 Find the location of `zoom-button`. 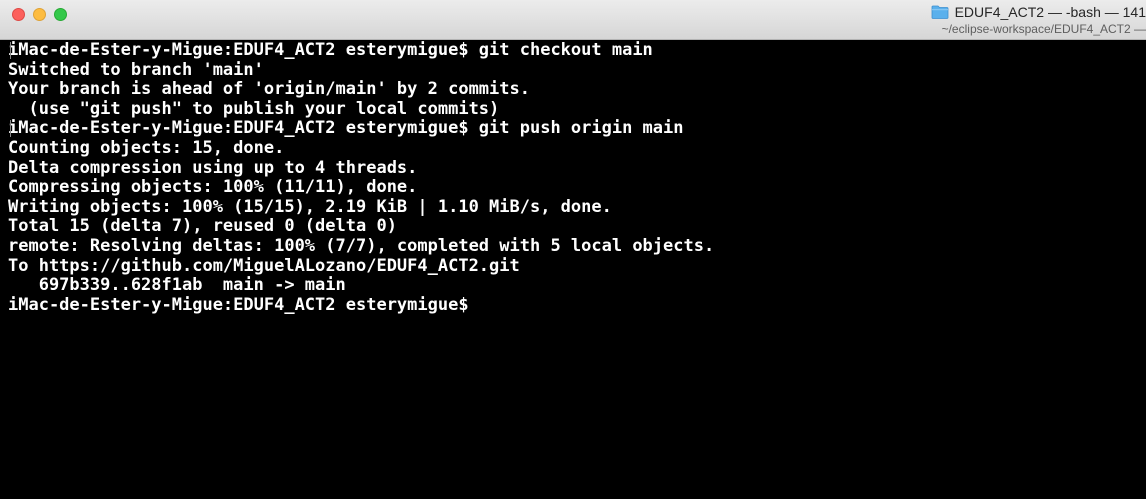

zoom-button is located at coordinates (60, 14).